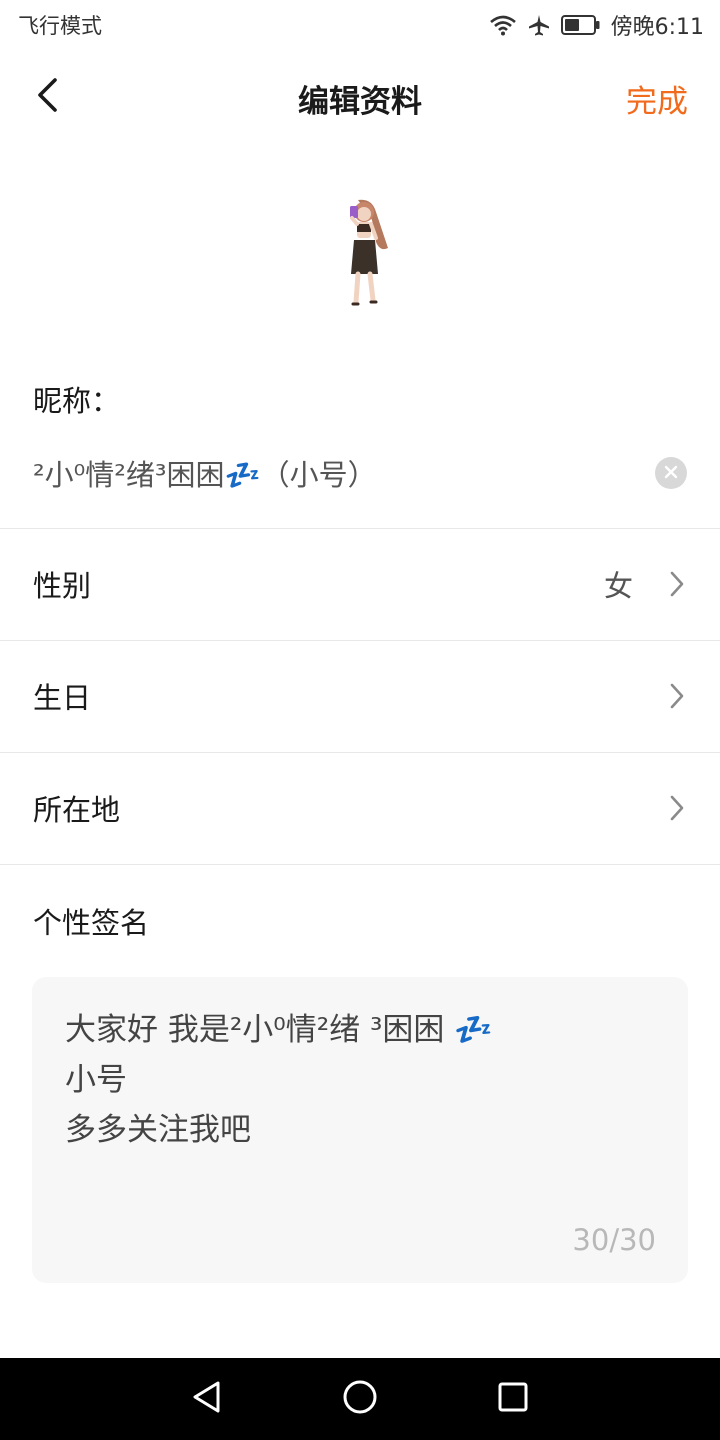  What do you see at coordinates (360, 102) in the screenshot?
I see `page-title: 编辑资料` at bounding box center [360, 102].